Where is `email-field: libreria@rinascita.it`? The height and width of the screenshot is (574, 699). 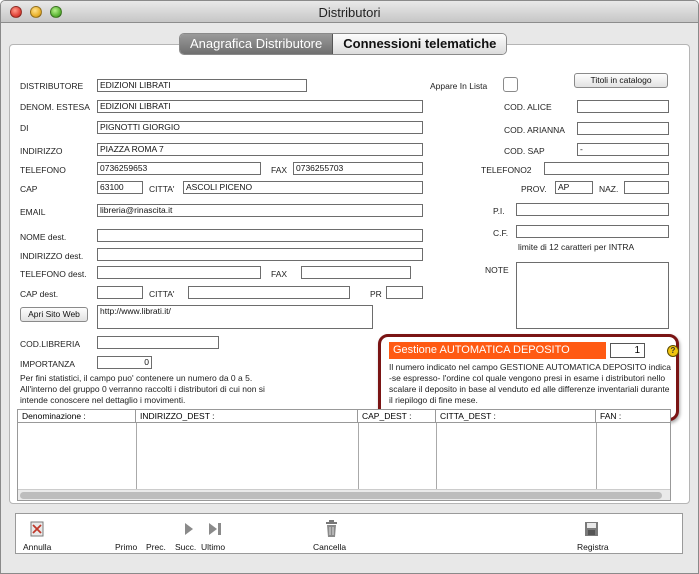
email-field: libreria@rinascita.it is located at coordinates (260, 210).